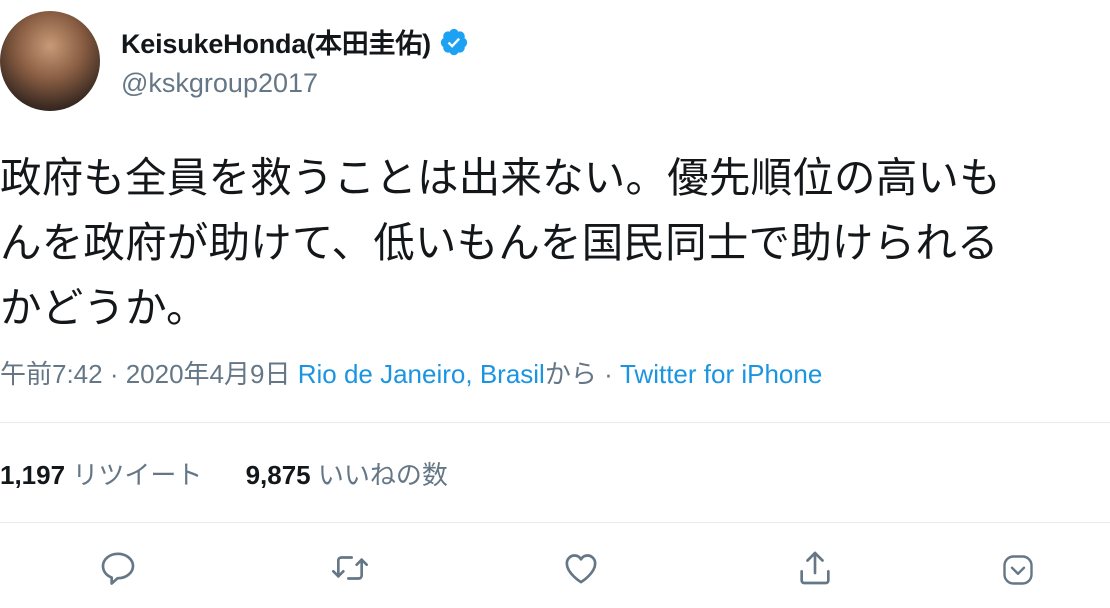 Image resolution: width=1110 pixels, height=608 pixels. What do you see at coordinates (33, 475) in the screenshot?
I see `retweets-count: 1,197` at bounding box center [33, 475].